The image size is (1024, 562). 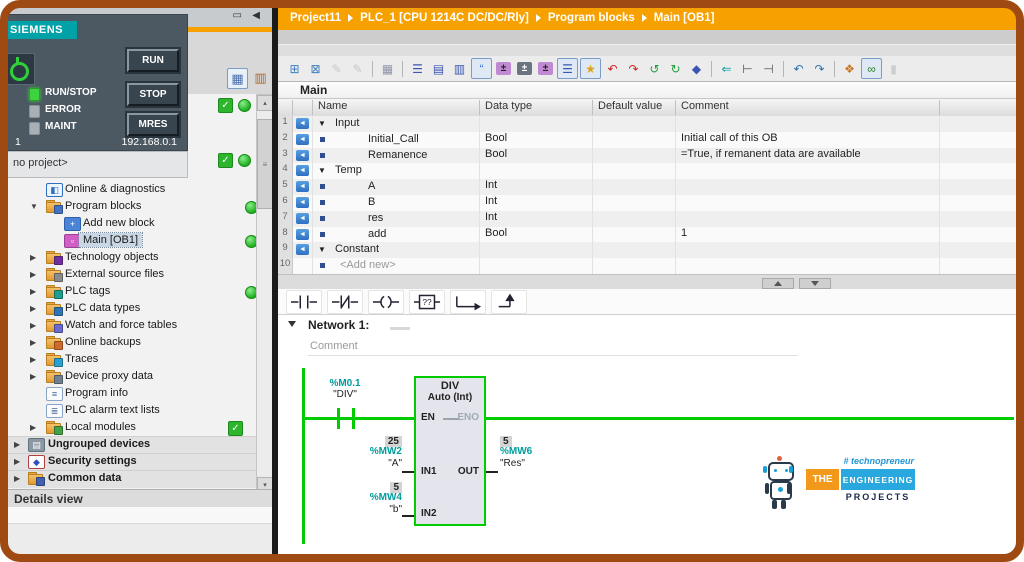 I want to click on sidebar-item-traces: ▶ Traces, so click(x=139, y=359).